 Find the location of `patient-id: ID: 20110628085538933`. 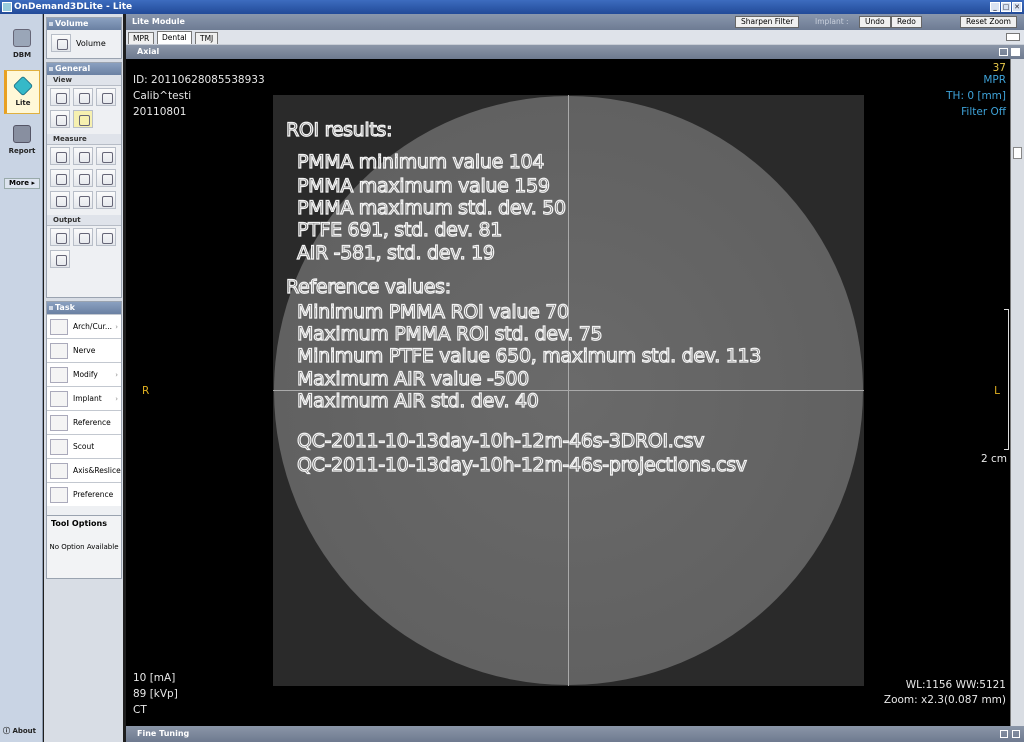

patient-id: ID: 20110628085538933 is located at coordinates (199, 80).